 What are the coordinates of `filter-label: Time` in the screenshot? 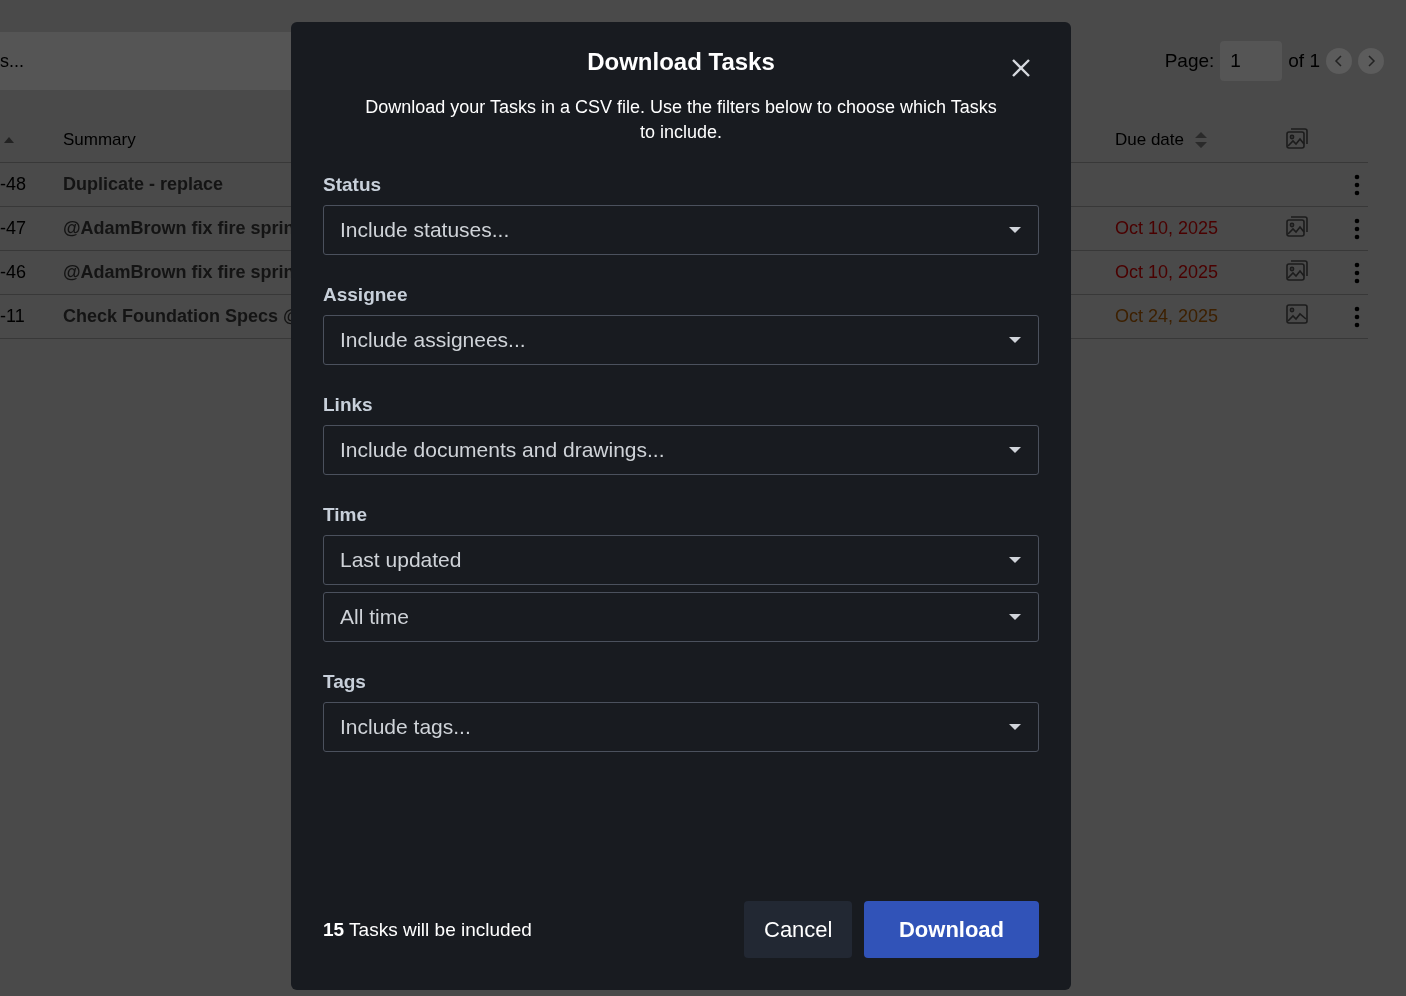 It's located at (345, 515).